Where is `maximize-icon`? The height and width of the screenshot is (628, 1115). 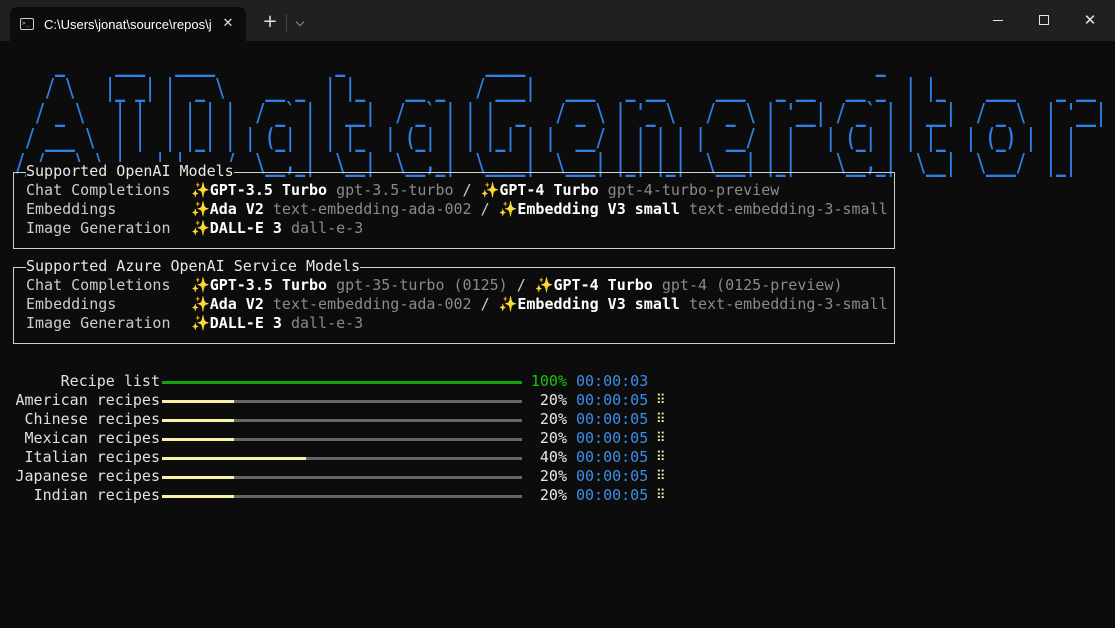
maximize-icon is located at coordinates (1044, 20).